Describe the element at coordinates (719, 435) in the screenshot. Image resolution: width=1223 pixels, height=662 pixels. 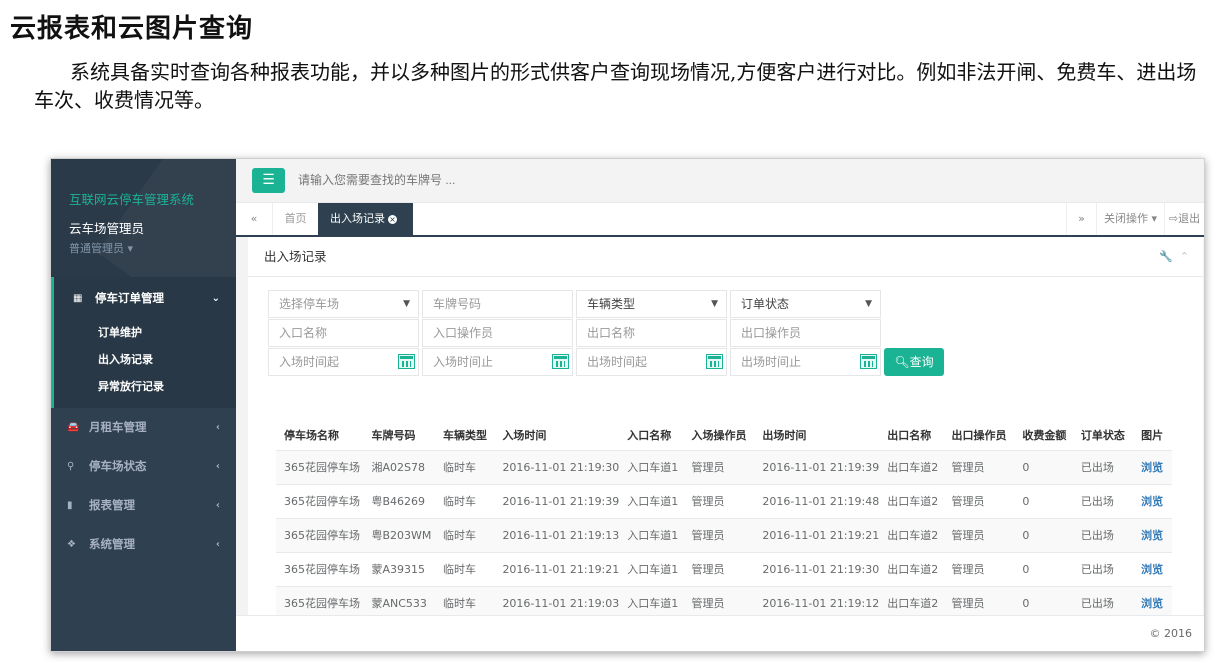
I see `column-header: 入场操作员` at that location.